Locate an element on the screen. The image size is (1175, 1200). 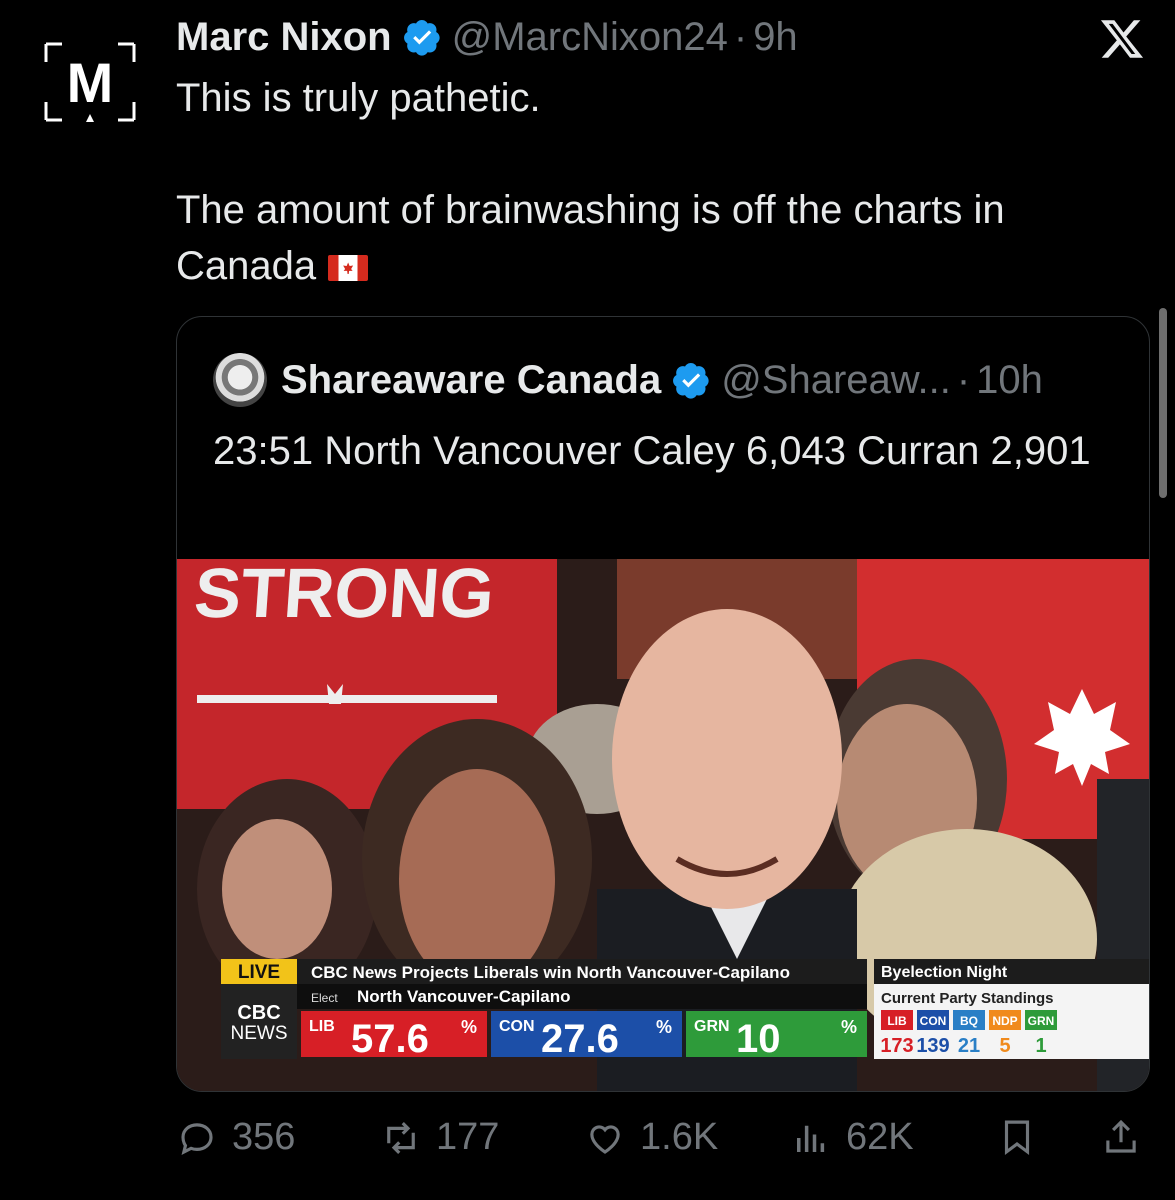
bookmark-icon is located at coordinates (1017, 1138).